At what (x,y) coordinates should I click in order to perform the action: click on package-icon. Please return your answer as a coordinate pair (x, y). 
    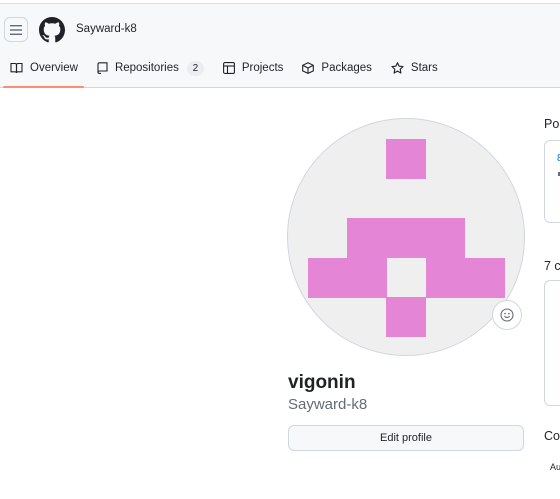
    Looking at the image, I should click on (308, 68).